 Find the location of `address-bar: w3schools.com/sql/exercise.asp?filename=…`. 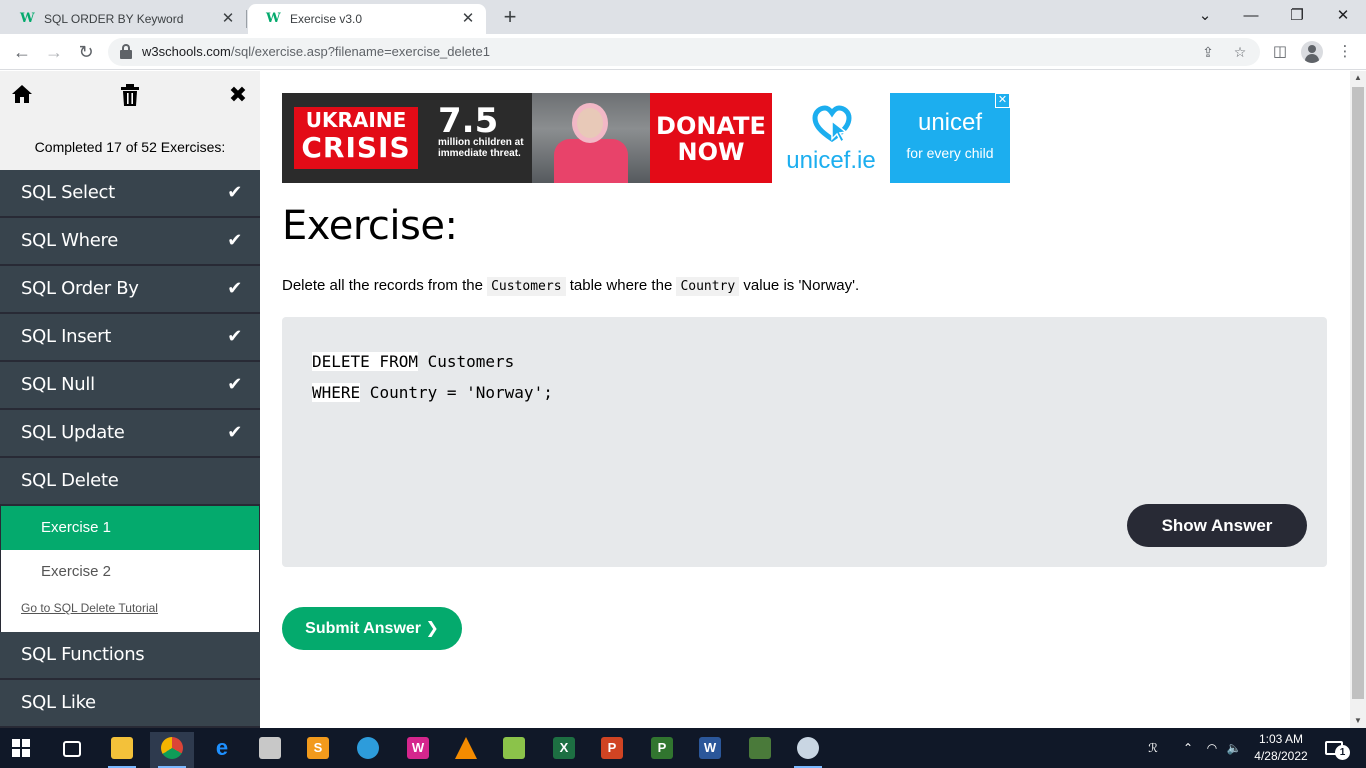

address-bar: w3schools.com/sql/exercise.asp?filename=… is located at coordinates (684, 52).